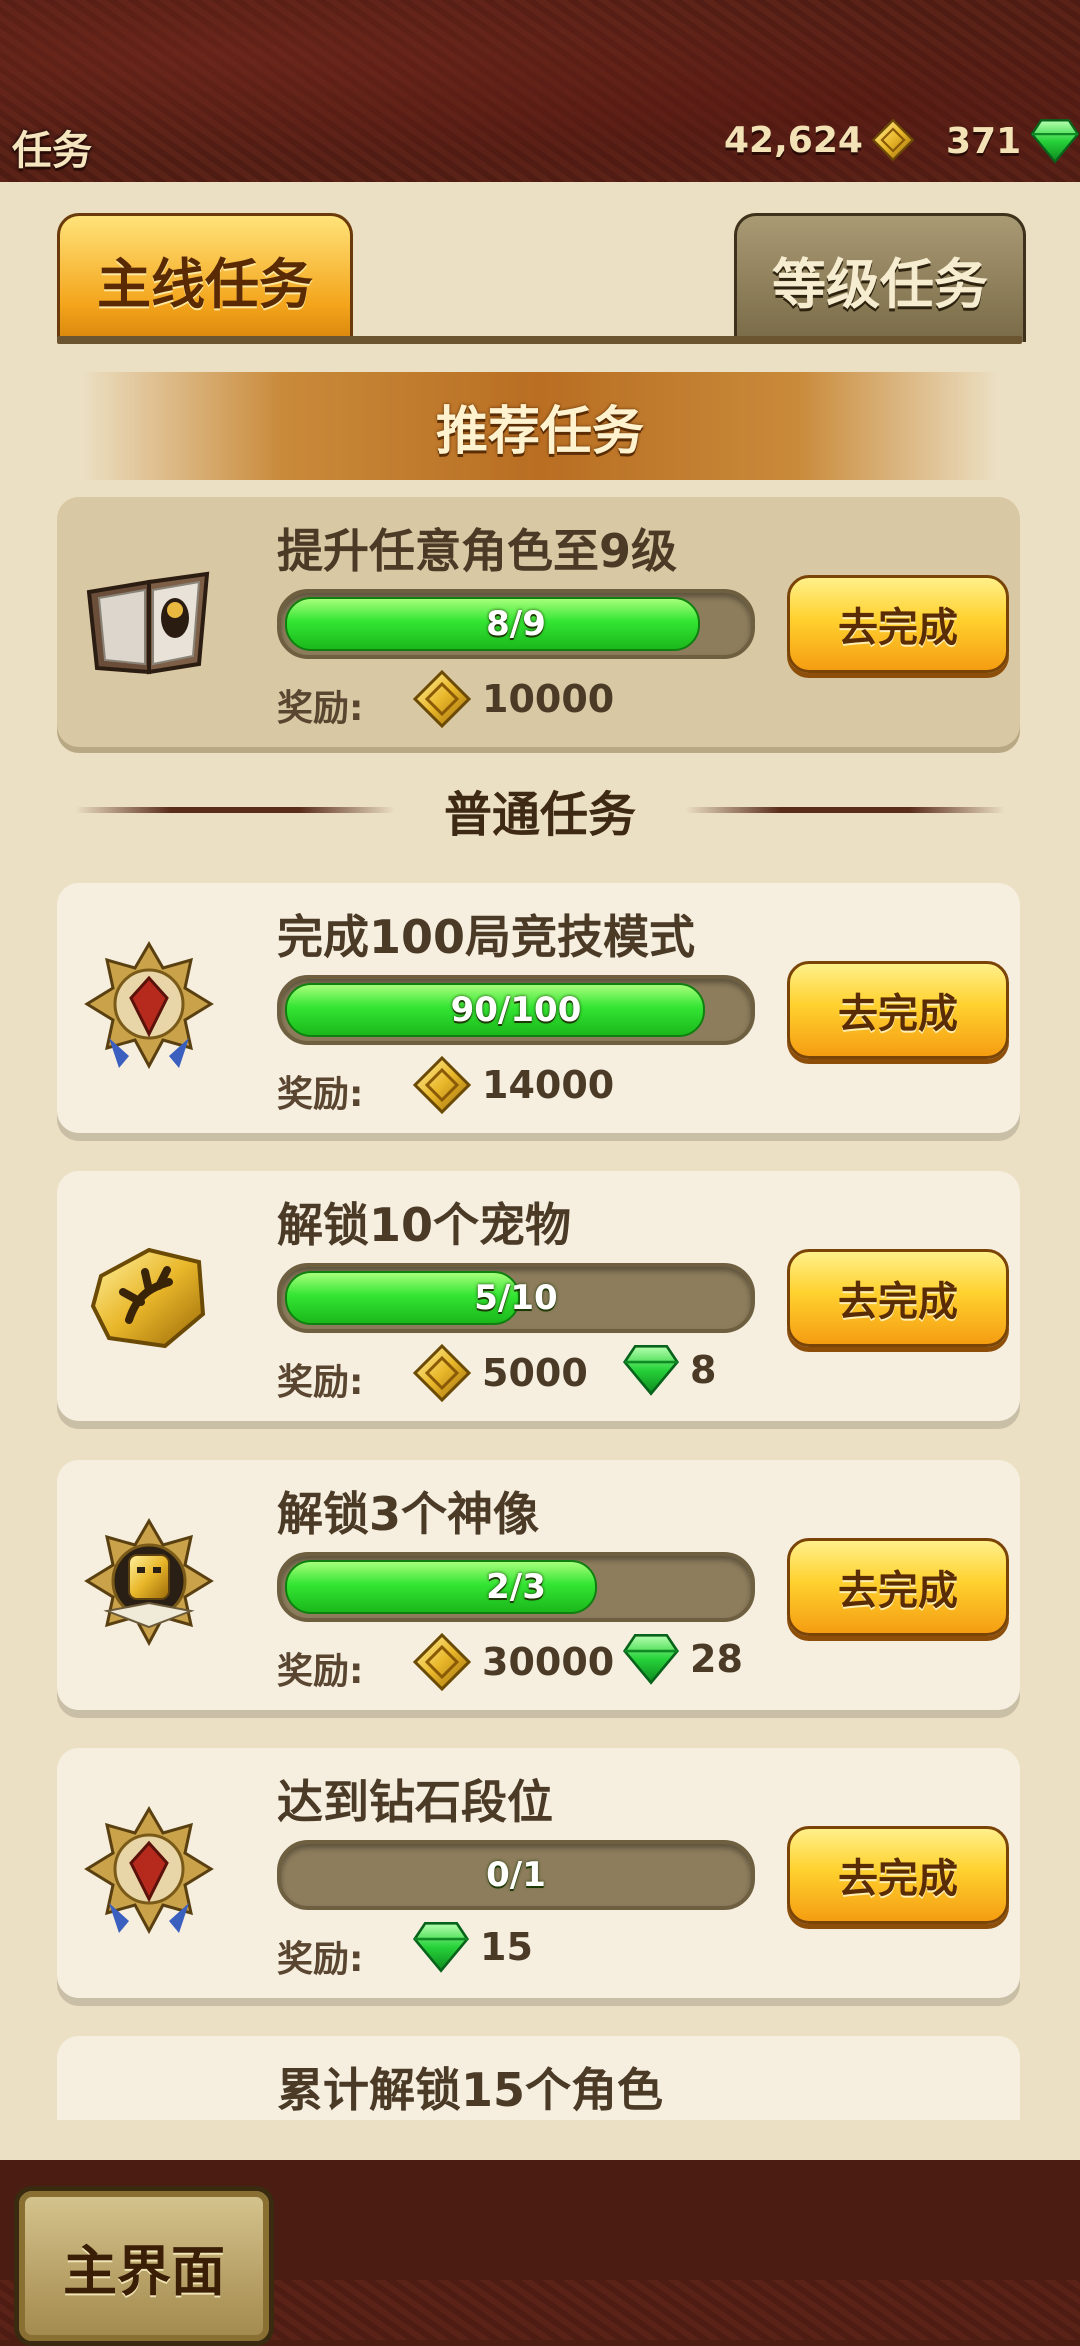  What do you see at coordinates (548, 1662) in the screenshot?
I see `reward-gold-amount: 30000` at bounding box center [548, 1662].